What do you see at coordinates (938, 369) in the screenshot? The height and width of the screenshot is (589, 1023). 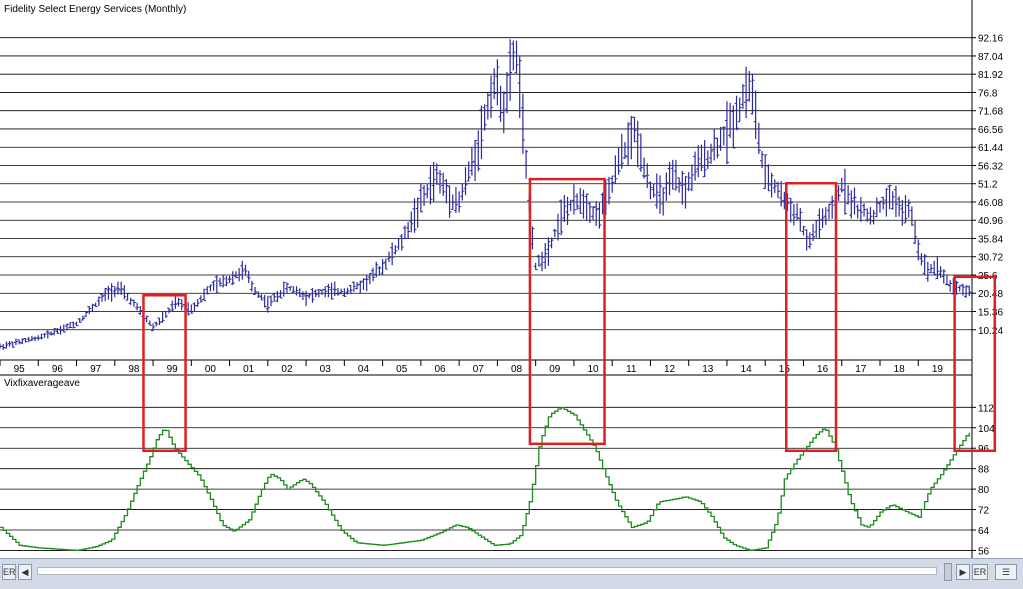 I see `year-tick-label: 19` at bounding box center [938, 369].